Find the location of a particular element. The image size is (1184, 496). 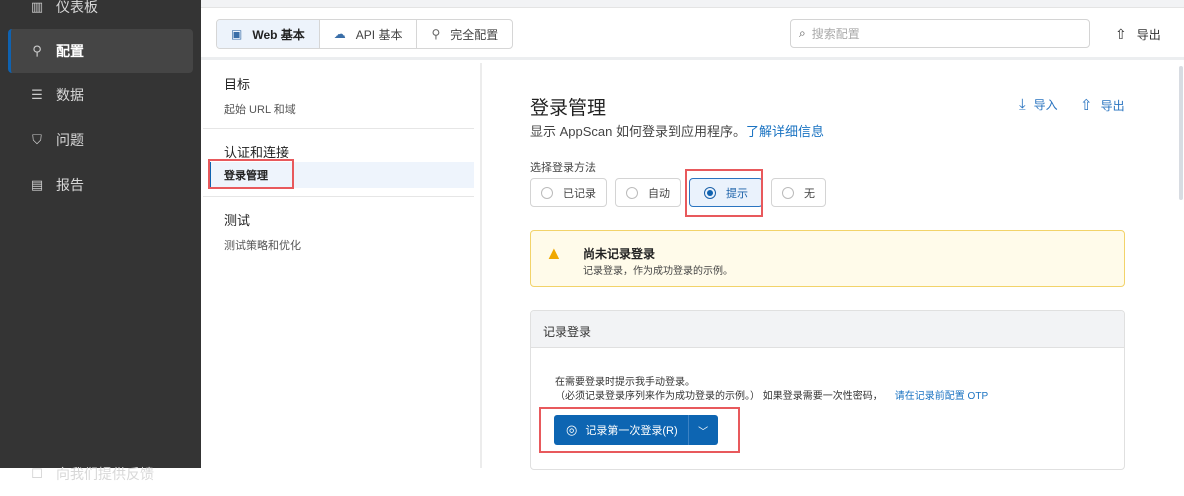

sidebar-item-reports: ▤ 报告 is located at coordinates (100, 185).